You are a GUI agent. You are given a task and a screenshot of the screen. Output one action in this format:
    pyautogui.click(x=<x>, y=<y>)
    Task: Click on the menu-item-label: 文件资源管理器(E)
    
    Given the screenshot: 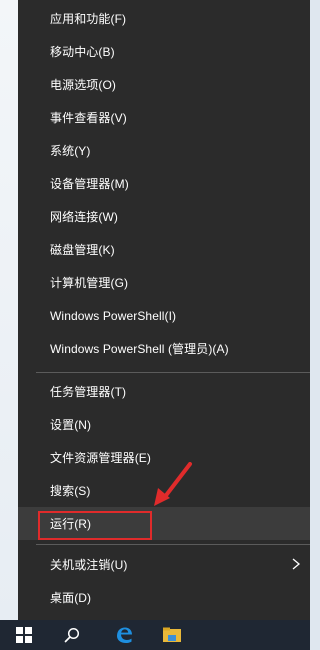 What is the action you would take?
    pyautogui.click(x=100, y=458)
    